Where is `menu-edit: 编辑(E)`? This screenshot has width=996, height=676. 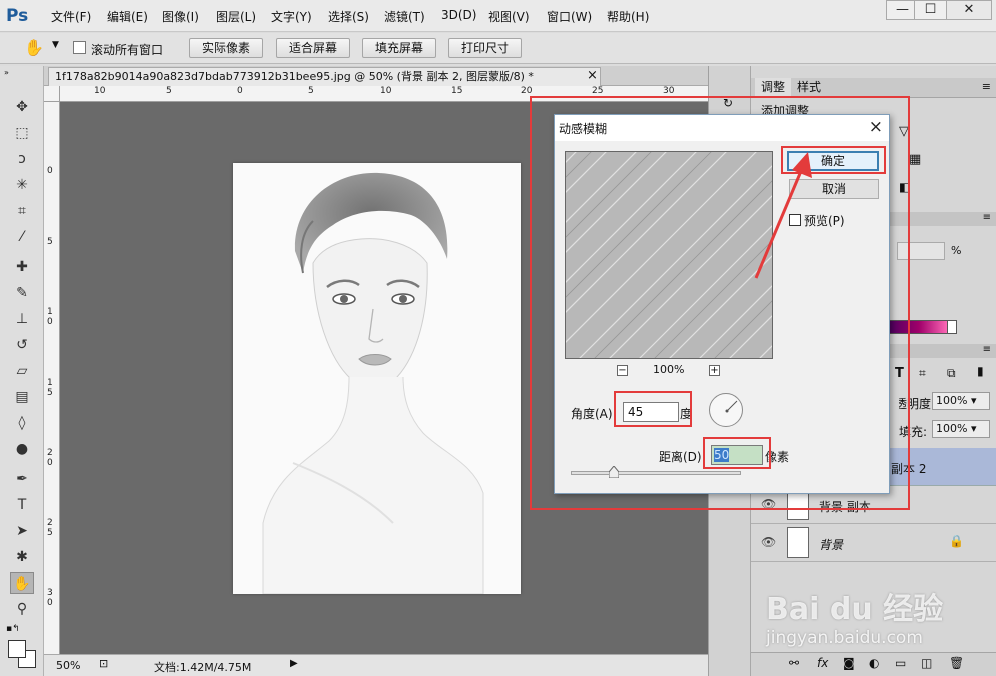
menu-edit: 编辑(E) is located at coordinates (127, 16).